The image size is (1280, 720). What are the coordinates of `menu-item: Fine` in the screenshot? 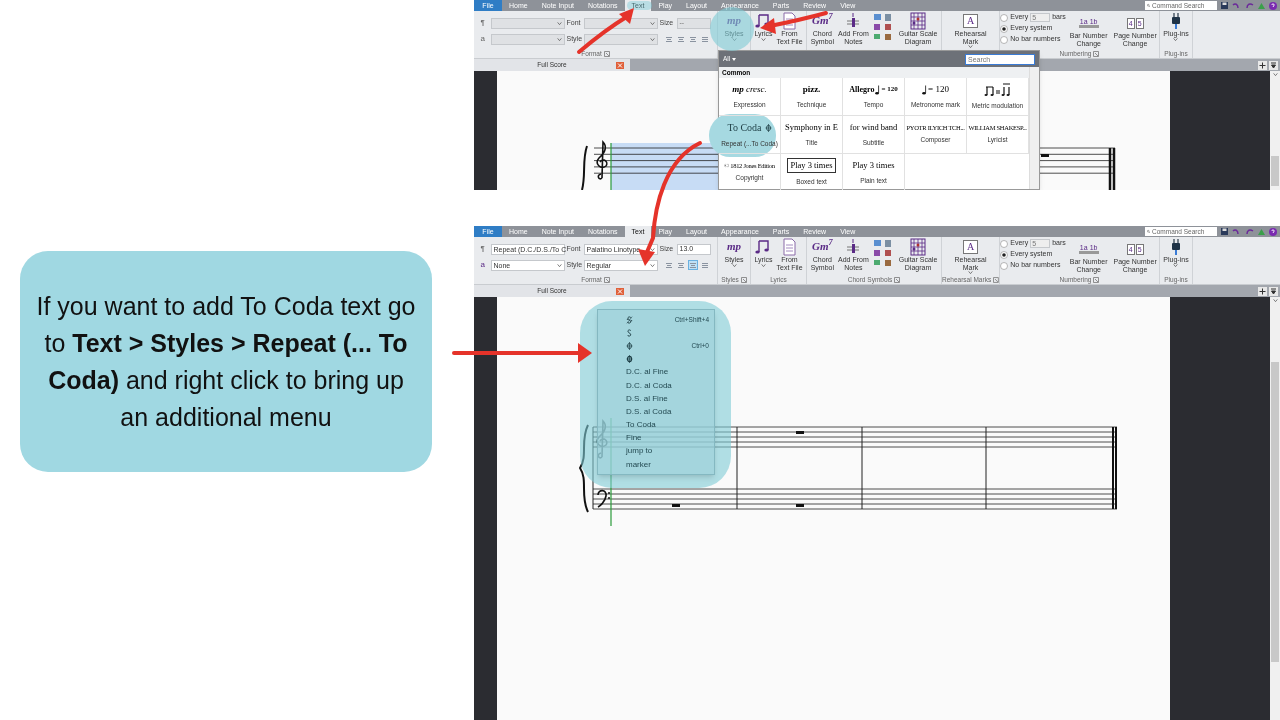 It's located at (656, 438).